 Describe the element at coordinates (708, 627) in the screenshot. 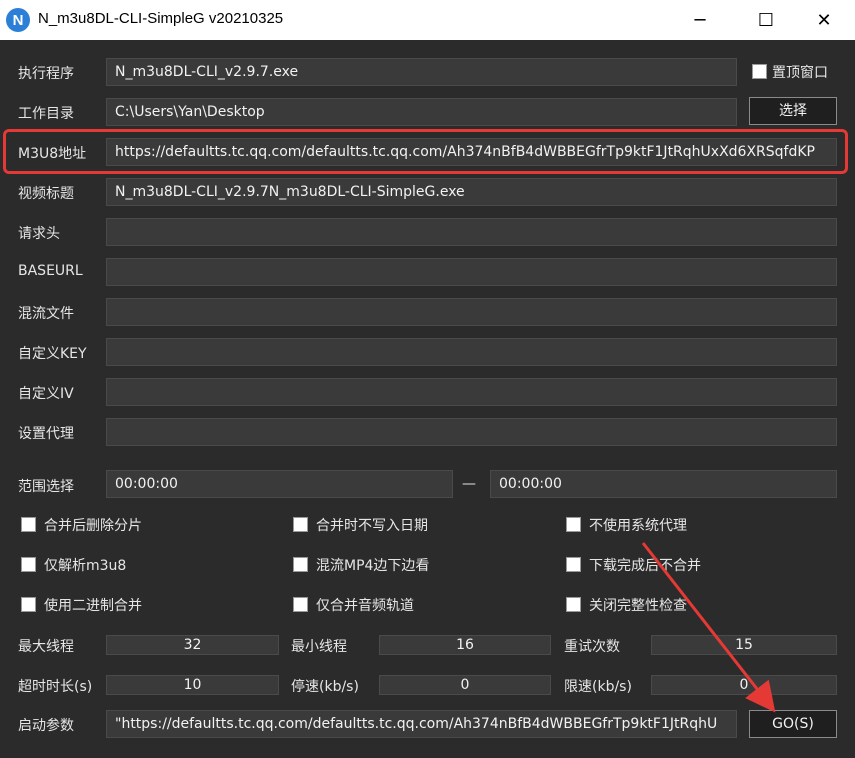

I see `red-arrow-annotation` at that location.